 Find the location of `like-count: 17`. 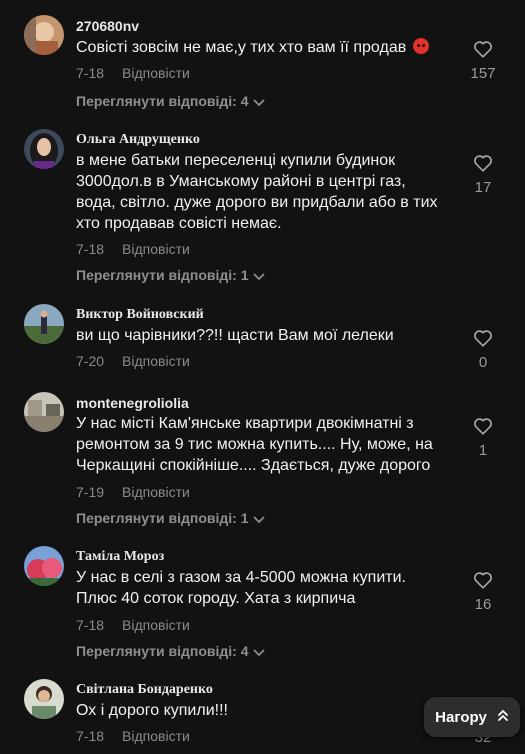

like-count: 17 is located at coordinates (483, 187).